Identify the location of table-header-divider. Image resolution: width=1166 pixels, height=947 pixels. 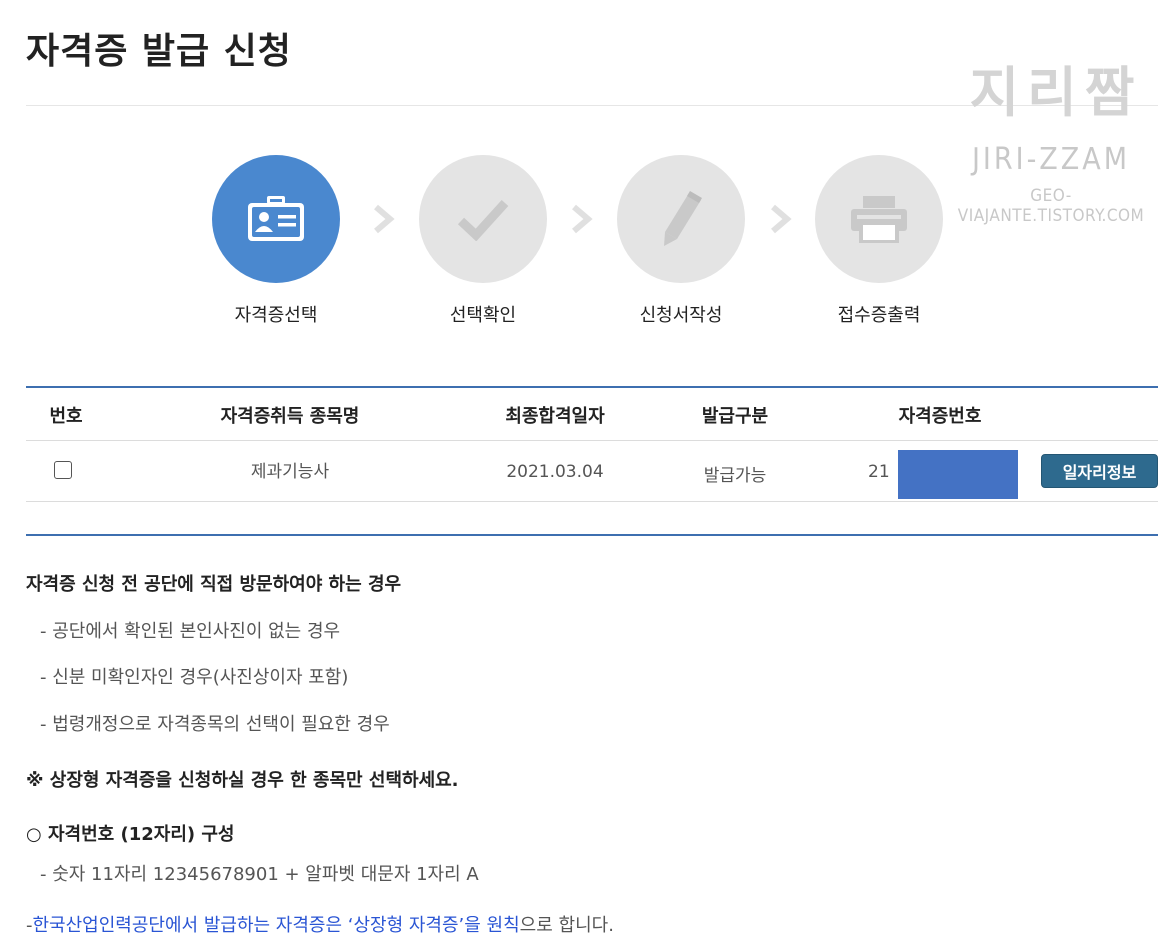
(592, 440).